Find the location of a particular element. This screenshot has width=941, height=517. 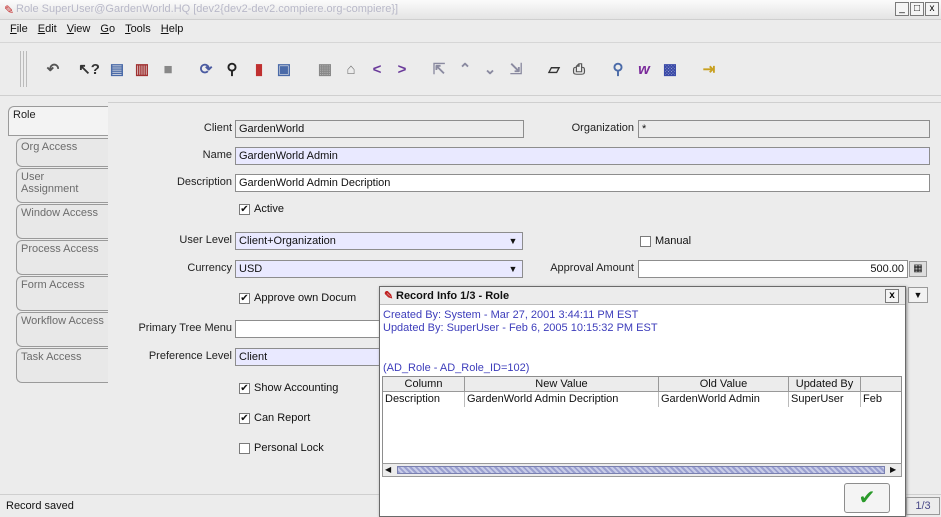

window-controls: _ □ x is located at coordinates (917, 9).